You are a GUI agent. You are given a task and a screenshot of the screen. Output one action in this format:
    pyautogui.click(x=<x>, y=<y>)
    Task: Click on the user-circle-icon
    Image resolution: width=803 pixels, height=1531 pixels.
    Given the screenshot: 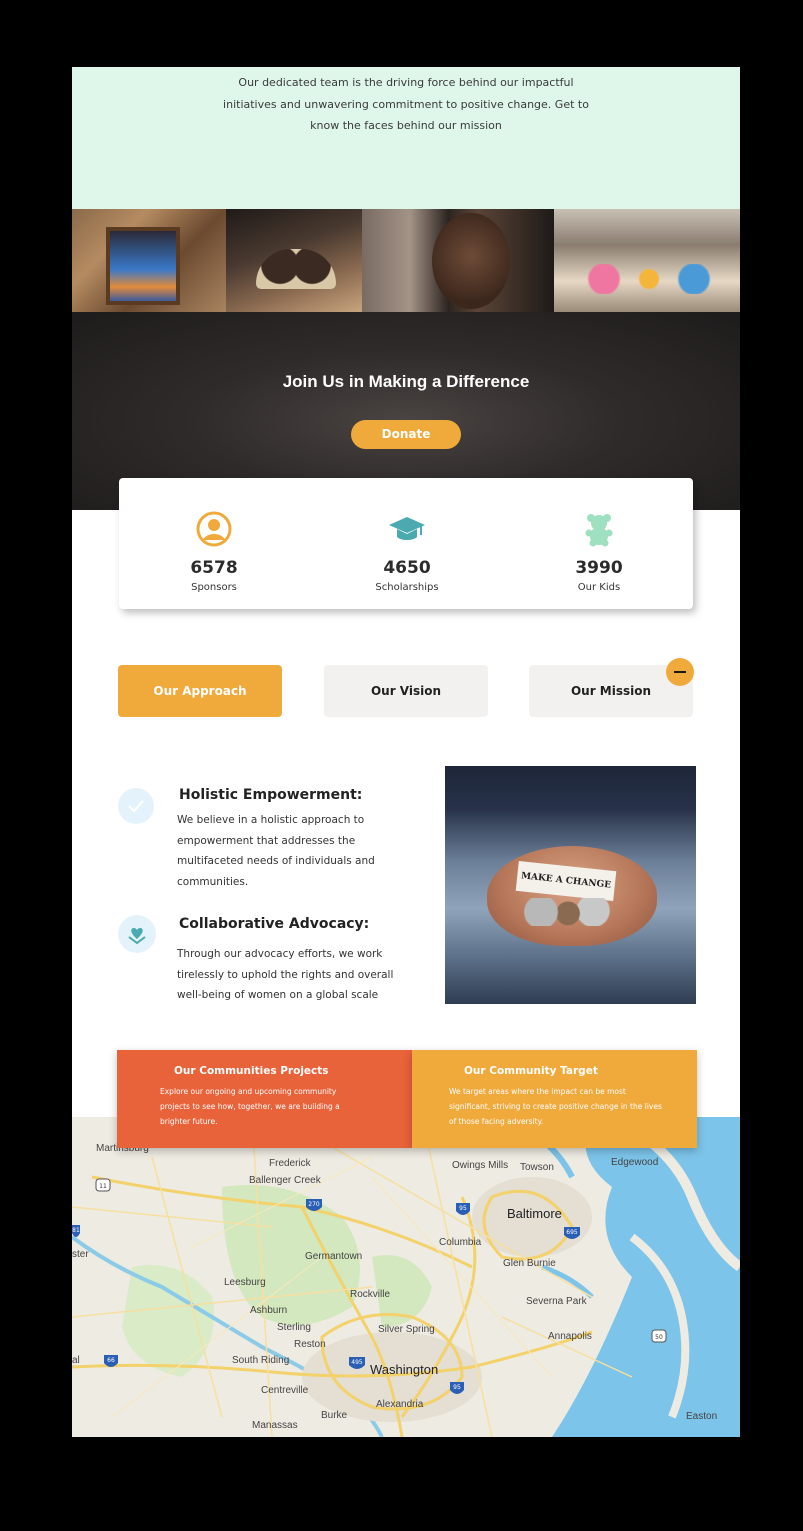 What is the action you would take?
    pyautogui.click(x=214, y=529)
    